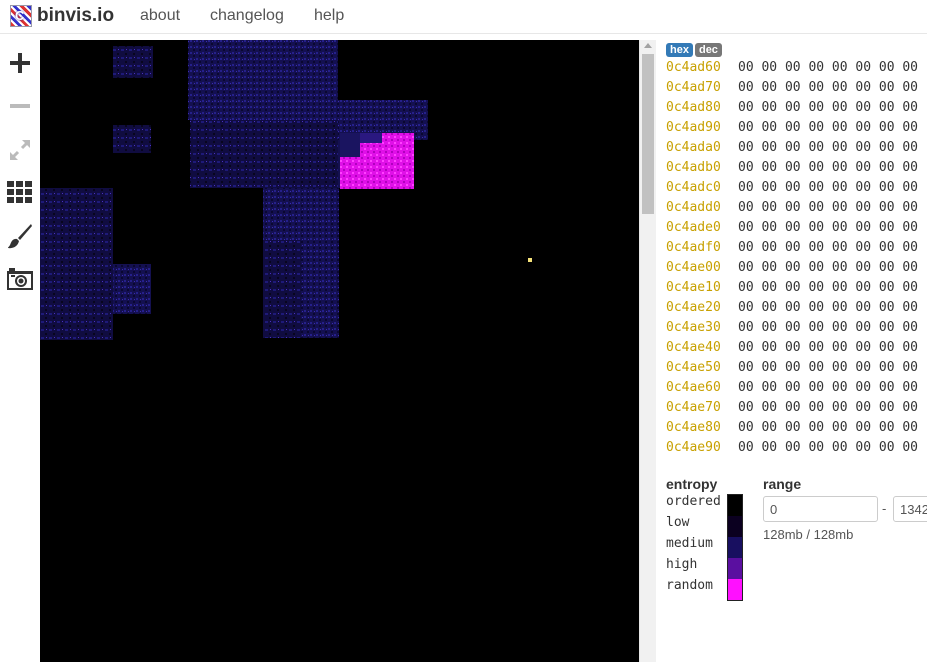 The image size is (927, 662). Describe the element at coordinates (329, 16) in the screenshot. I see `nav-help-link: help` at that location.